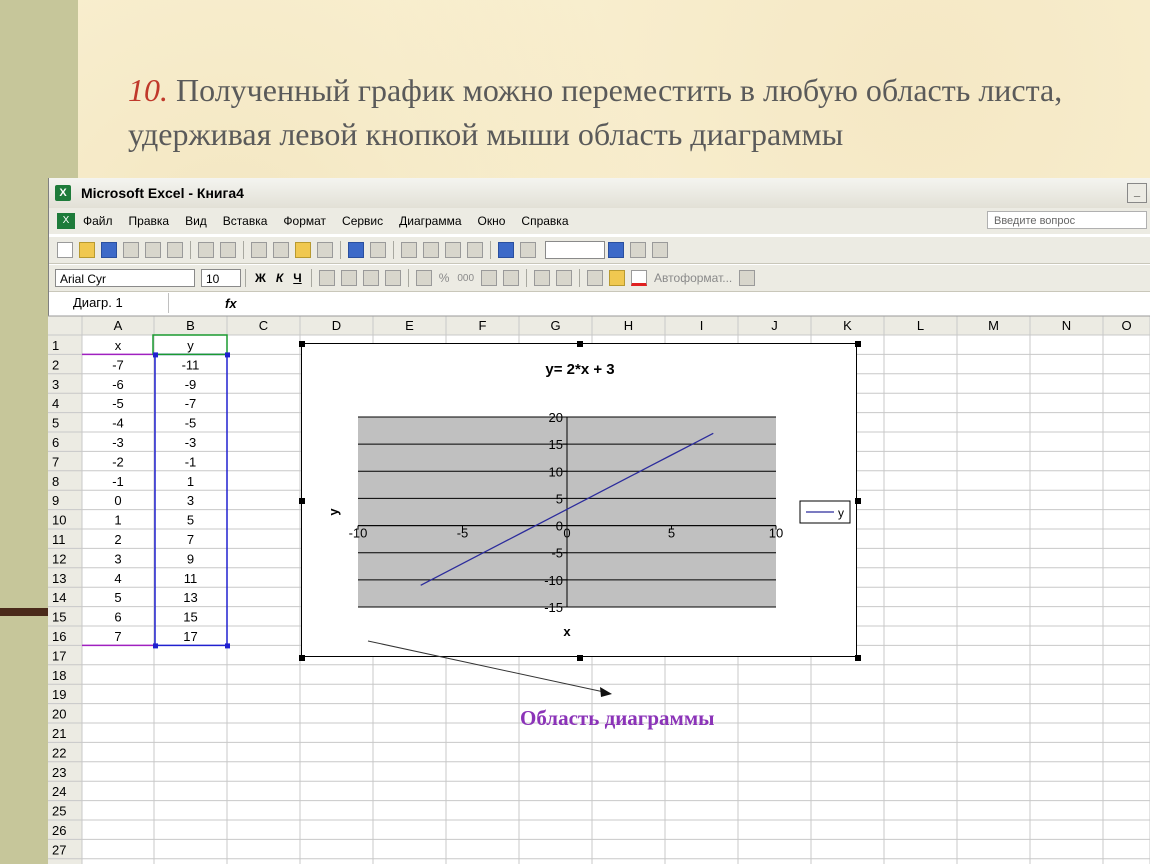 The height and width of the screenshot is (864, 1150). Describe the element at coordinates (841, 513) in the screenshot. I see `legend-label: y` at that location.